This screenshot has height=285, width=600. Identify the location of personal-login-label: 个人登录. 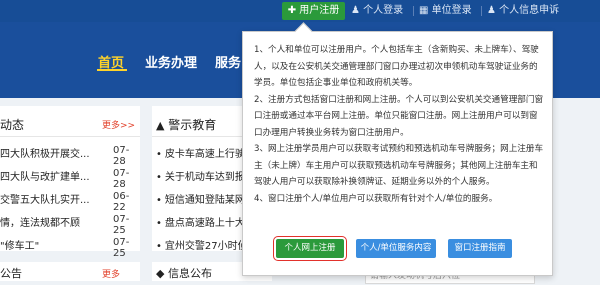
(383, 10).